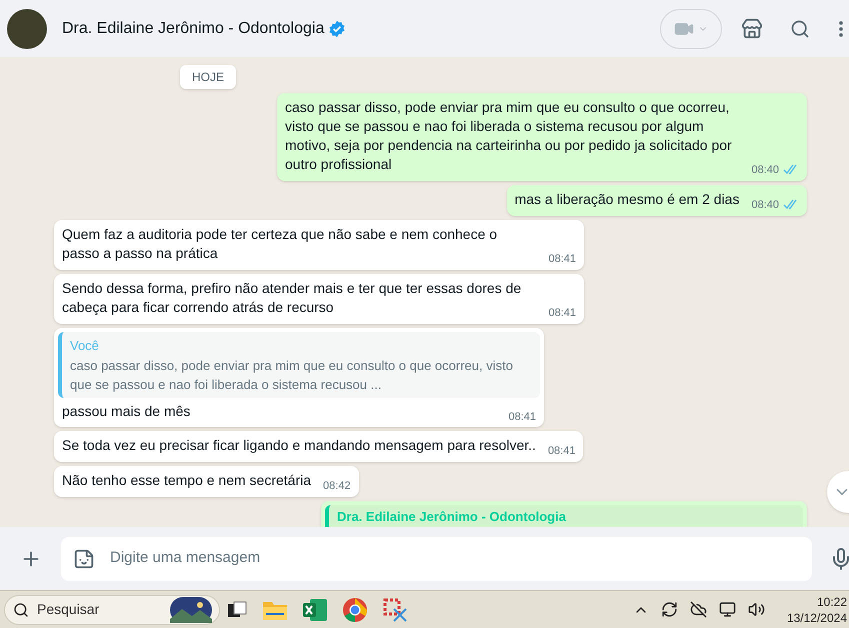  What do you see at coordinates (509, 136) in the screenshot?
I see `message-text: caso passar disso, pode enviar pra mim que eu consulto o que ocorreu, visto que se passou e nao foi liberada o sistema recusou por algum motivo, seja por pendencia na carteirinha ou por pedido ja solicitado por outro profissional` at bounding box center [509, 136].